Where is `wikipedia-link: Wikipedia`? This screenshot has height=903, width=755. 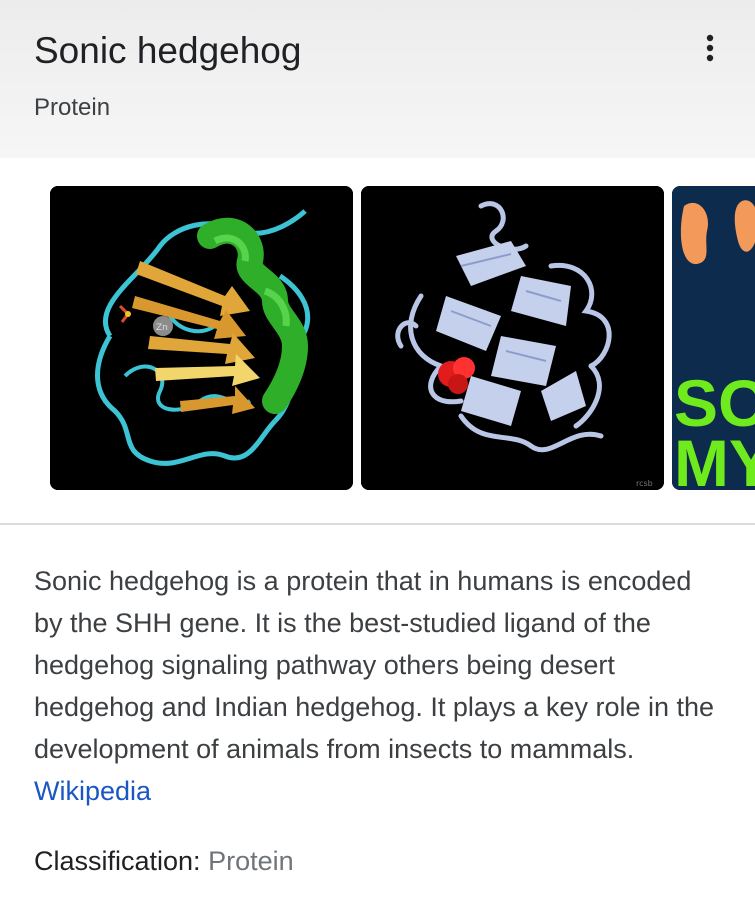
wikipedia-link: Wikipedia is located at coordinates (92, 791).